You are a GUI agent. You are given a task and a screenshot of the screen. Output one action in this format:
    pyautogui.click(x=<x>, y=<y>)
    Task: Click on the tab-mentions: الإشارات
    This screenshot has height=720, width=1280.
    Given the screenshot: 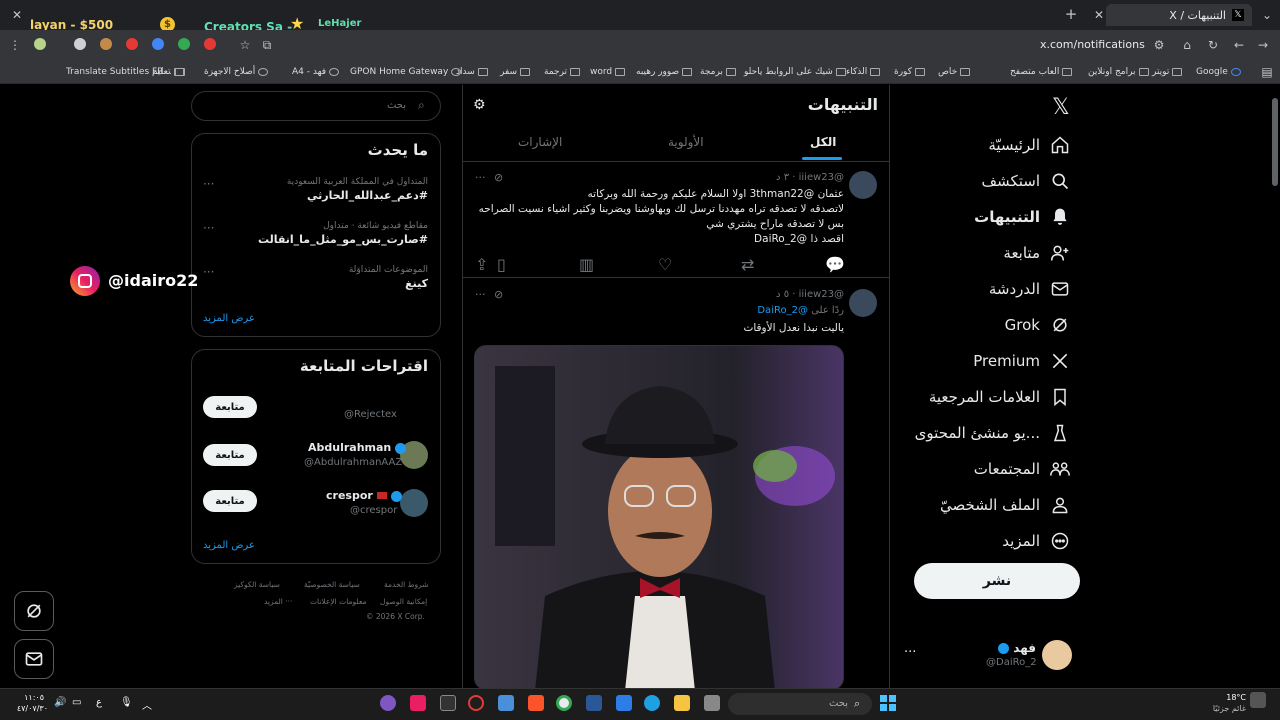 What is the action you would take?
    pyautogui.click(x=540, y=142)
    